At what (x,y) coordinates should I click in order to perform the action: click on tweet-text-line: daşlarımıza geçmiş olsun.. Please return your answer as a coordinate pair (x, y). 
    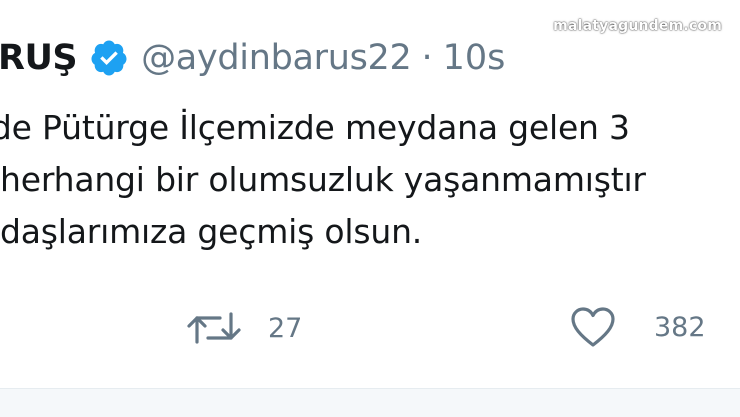
    Looking at the image, I should click on (211, 231).